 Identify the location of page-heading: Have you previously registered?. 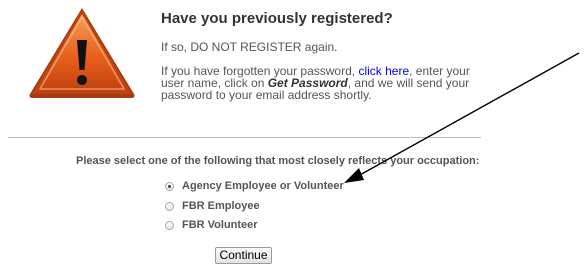
(277, 18).